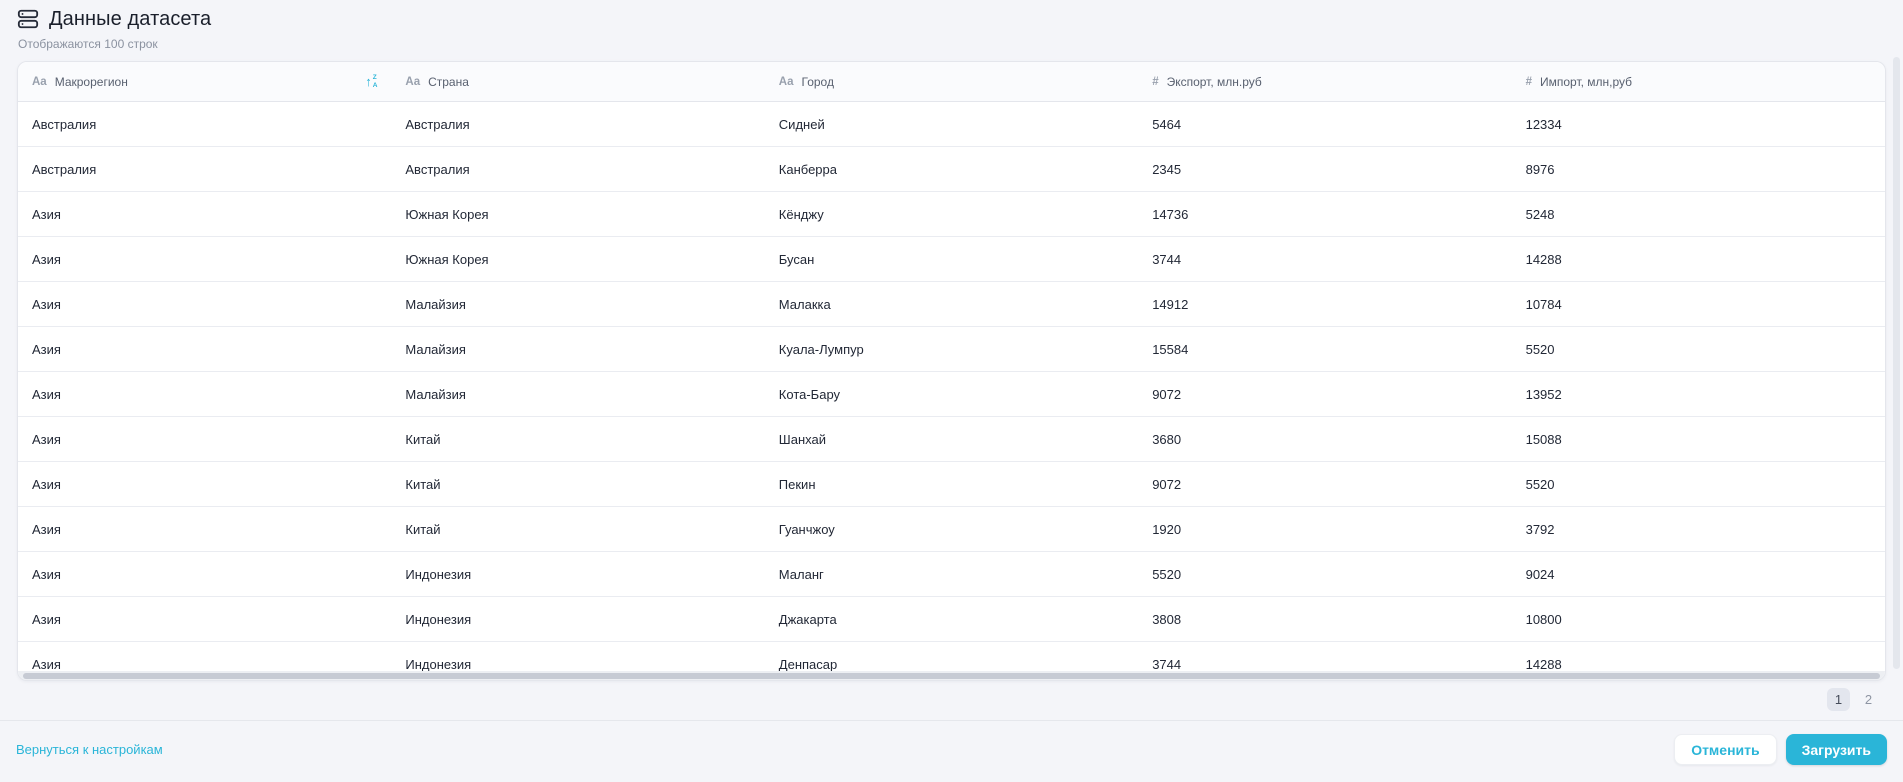 This screenshot has width=1903, height=782. Describe the element at coordinates (1167, 574) in the screenshot. I see `cell-export: 5520` at that location.